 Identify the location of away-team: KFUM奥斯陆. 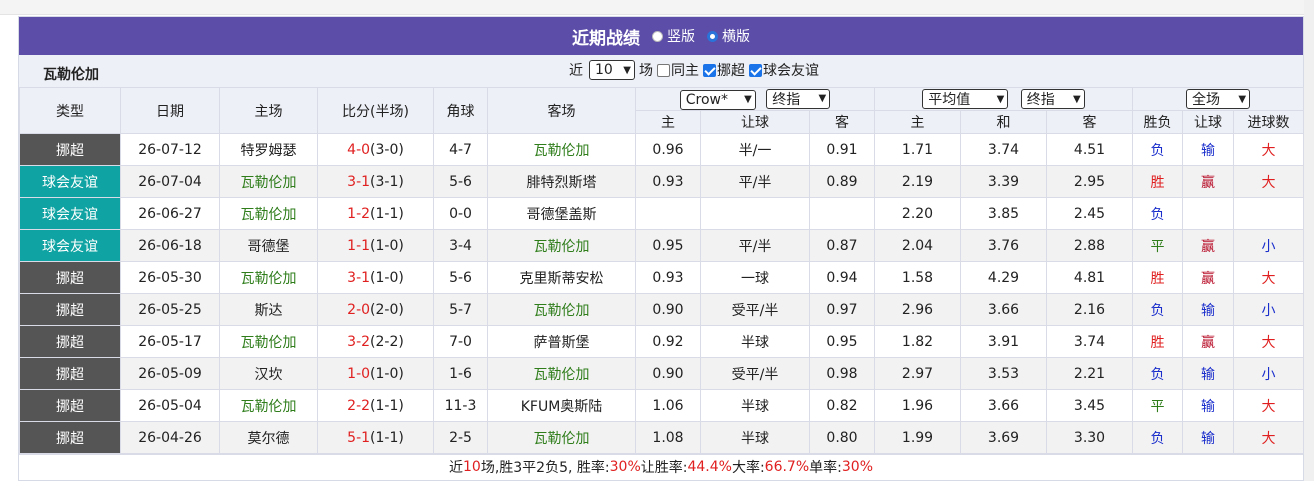
(561, 405).